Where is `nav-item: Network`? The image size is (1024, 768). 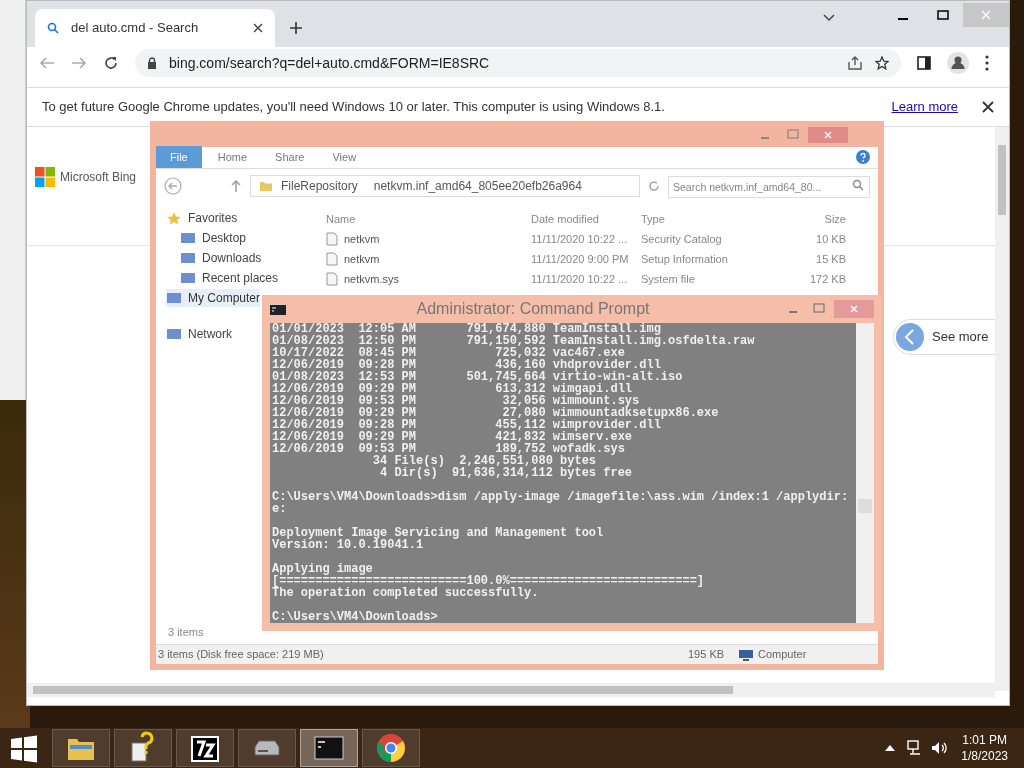 nav-item: Network is located at coordinates (199, 334).